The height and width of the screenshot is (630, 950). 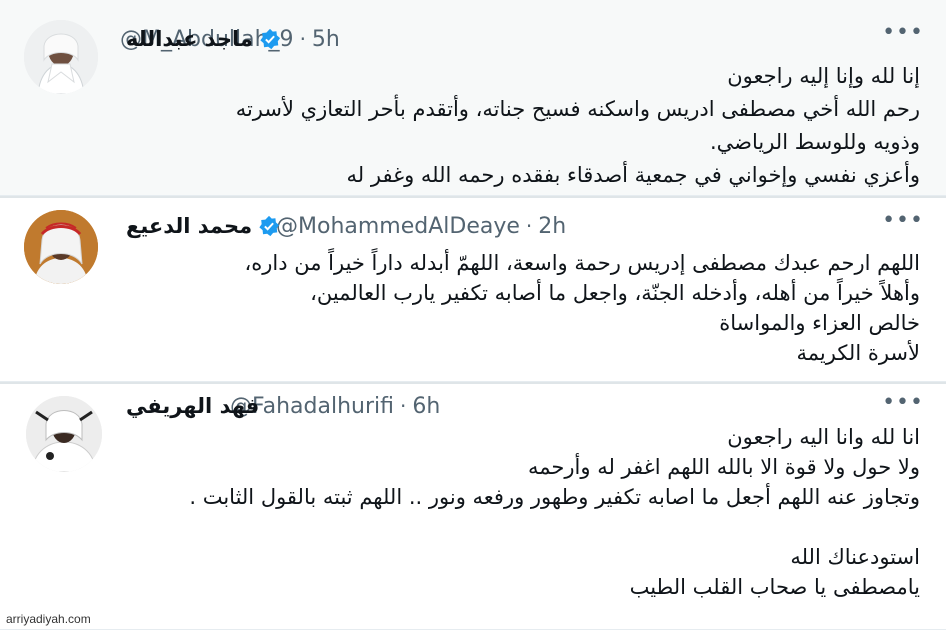 I want to click on display-name: فهد الهريفي, so click(x=192, y=406).